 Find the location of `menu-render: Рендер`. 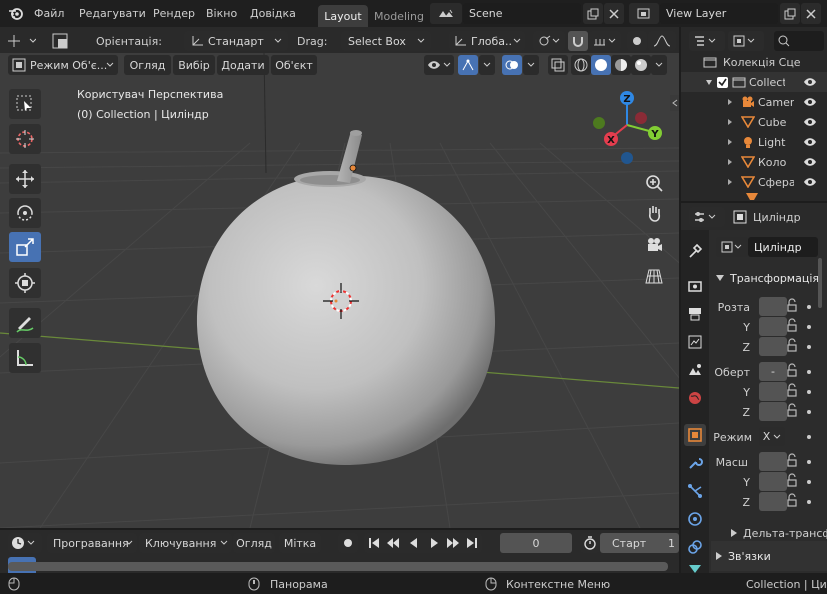

menu-render: Рендер is located at coordinates (174, 13).